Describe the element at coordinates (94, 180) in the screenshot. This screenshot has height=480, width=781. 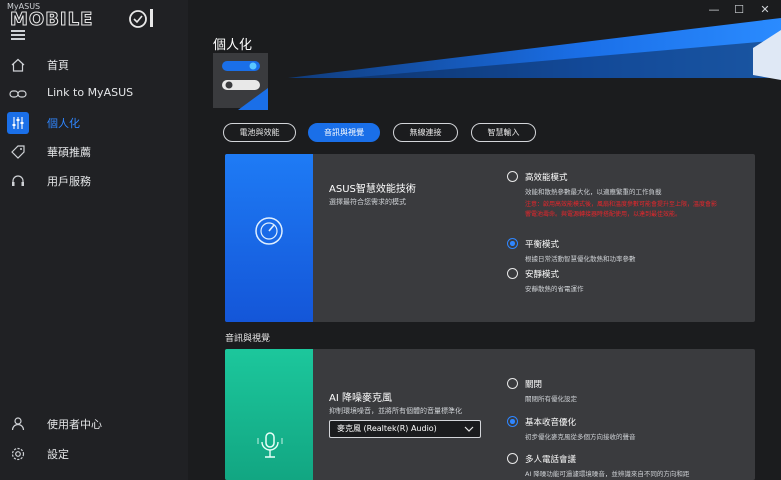
I see `sidebar-item-customer-service: 用戶服務` at that location.